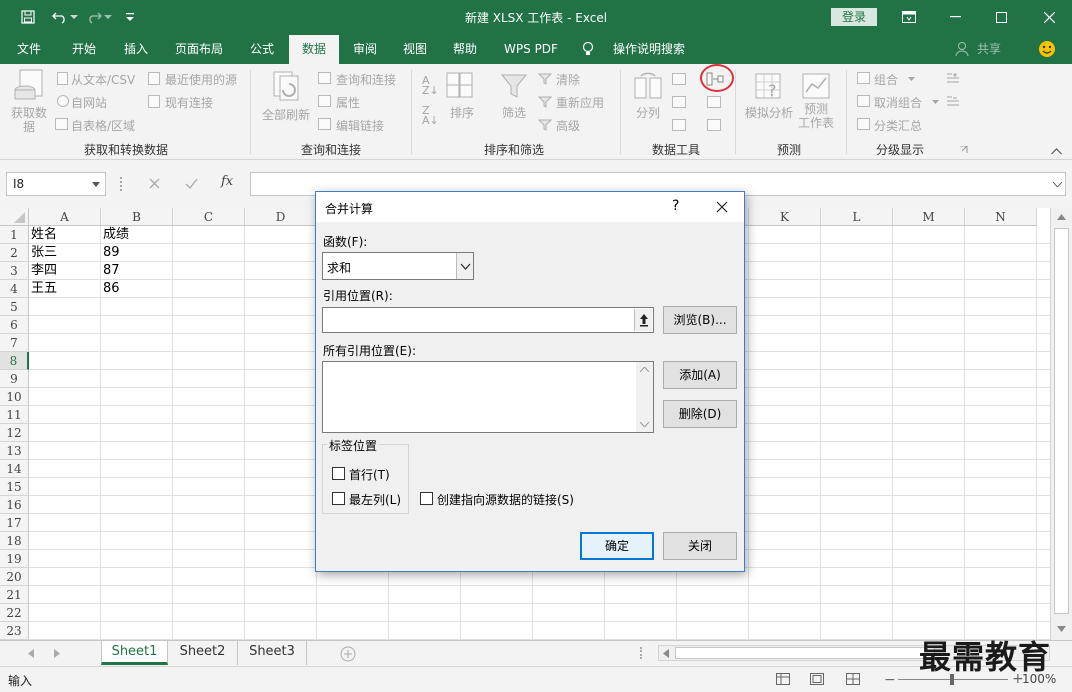 The image size is (1072, 692). I want to click on row-header-17: 17, so click(14, 523).